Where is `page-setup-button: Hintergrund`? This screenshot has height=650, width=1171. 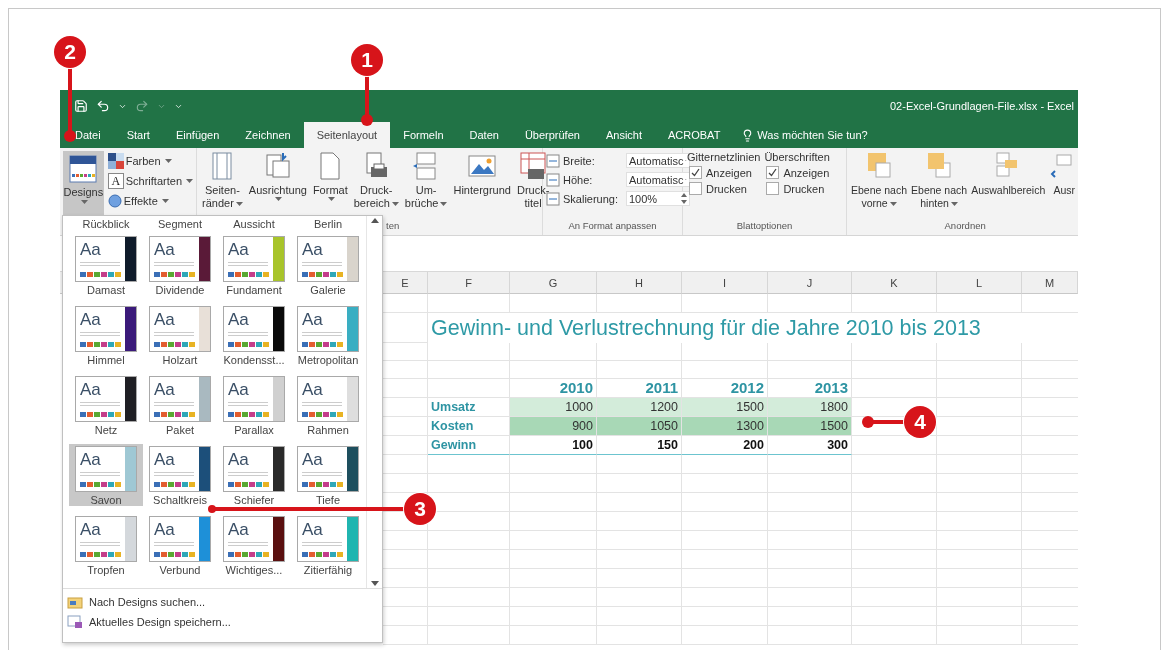
page-setup-button: Hintergrund is located at coordinates (482, 174).